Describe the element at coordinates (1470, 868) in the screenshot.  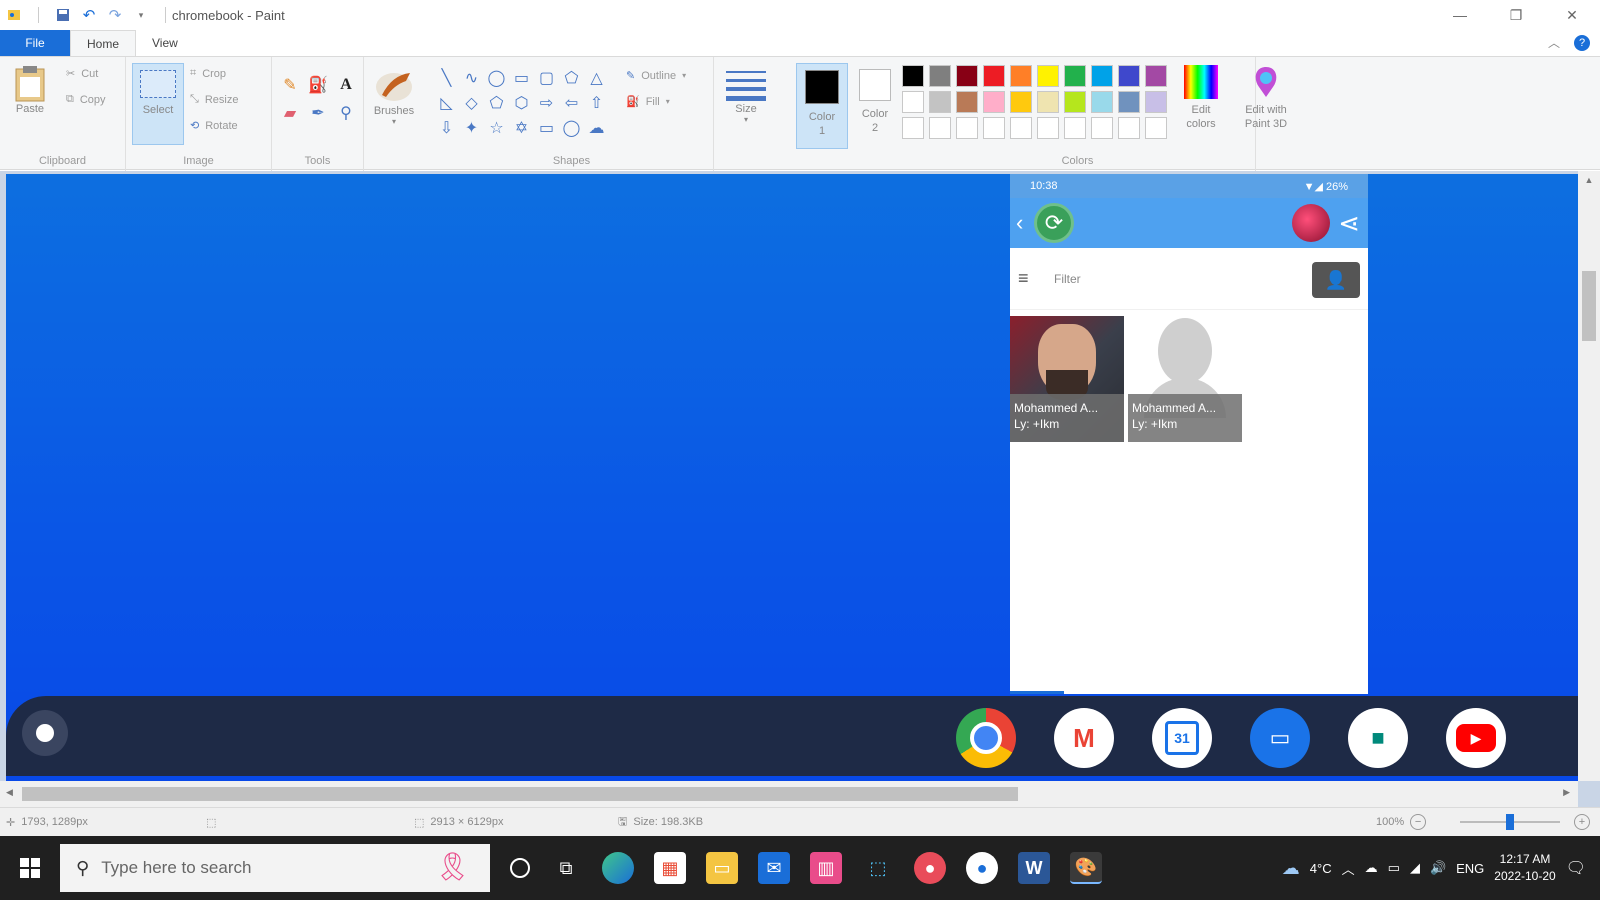
I see `language-indicator: ENG` at that location.